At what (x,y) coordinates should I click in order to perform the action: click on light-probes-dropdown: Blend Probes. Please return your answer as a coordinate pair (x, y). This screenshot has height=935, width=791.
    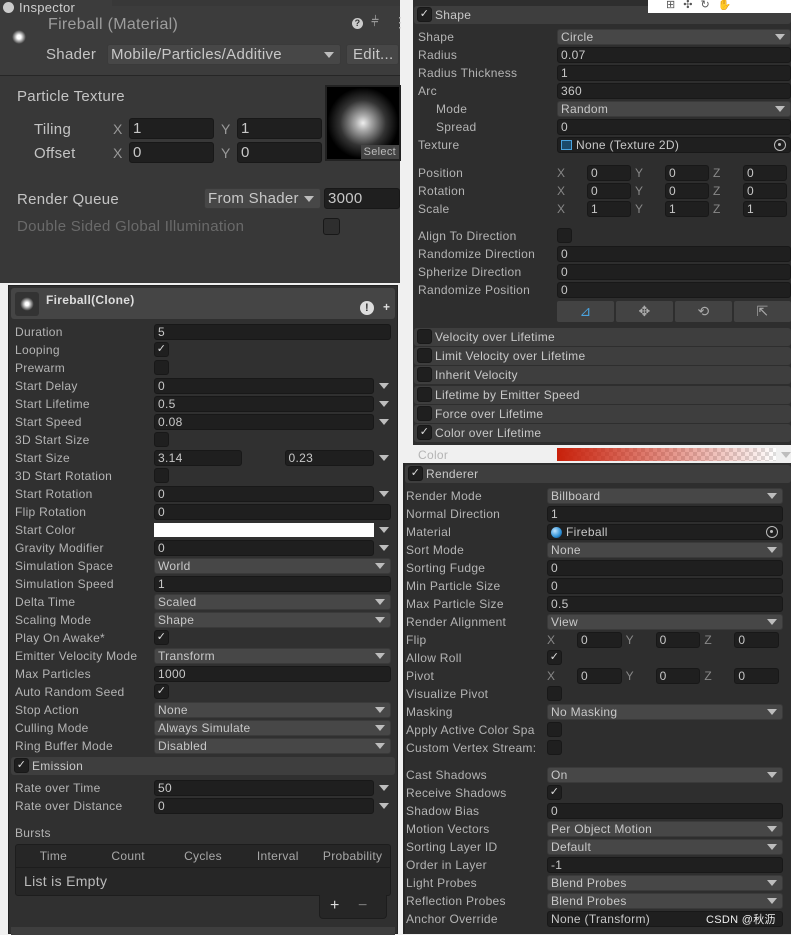
    Looking at the image, I should click on (665, 883).